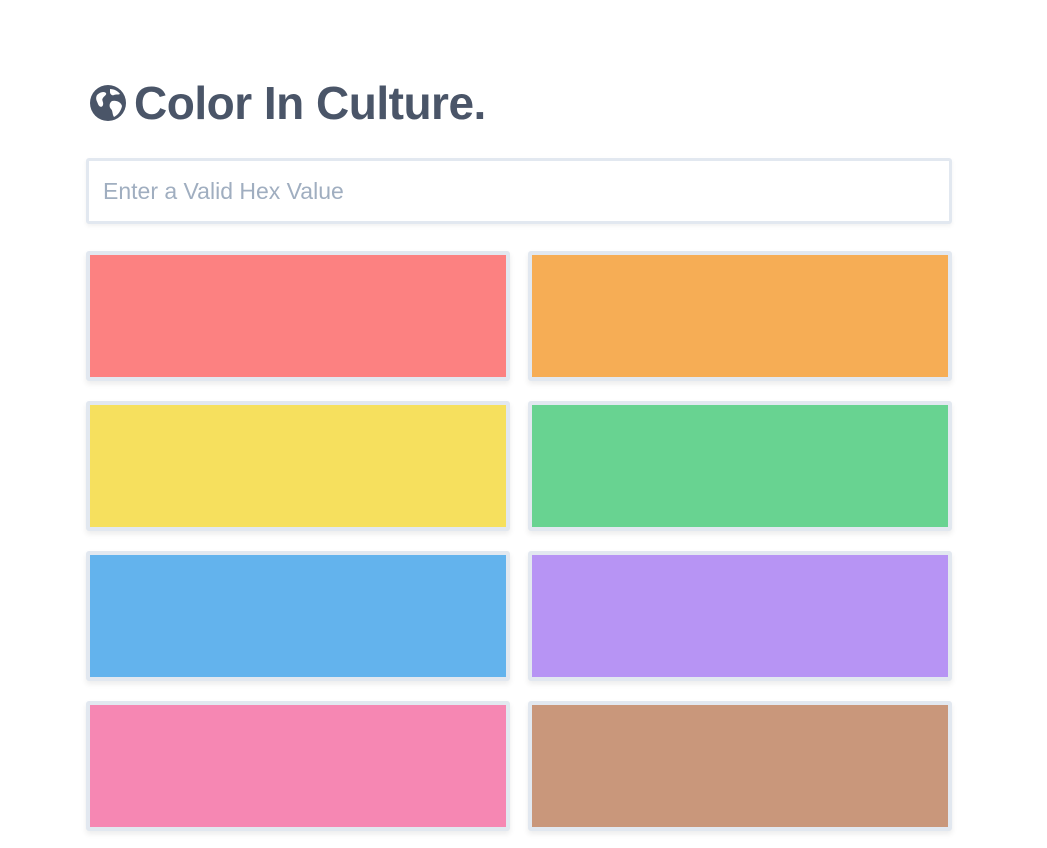 This screenshot has width=1047, height=848. I want to click on hex-value-input, so click(519, 191).